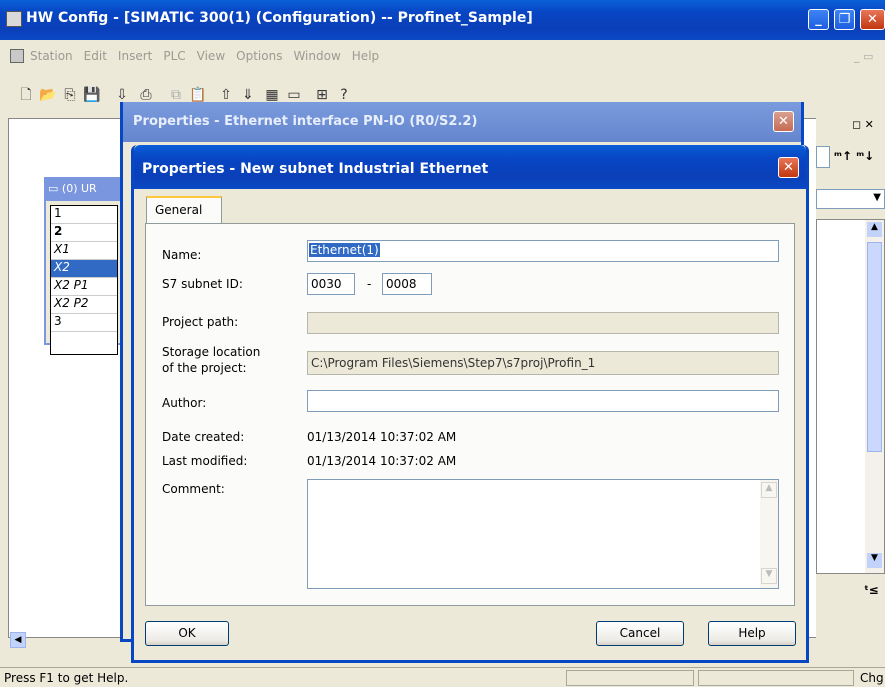  I want to click on menu-item-plc: PLC, so click(174, 56).